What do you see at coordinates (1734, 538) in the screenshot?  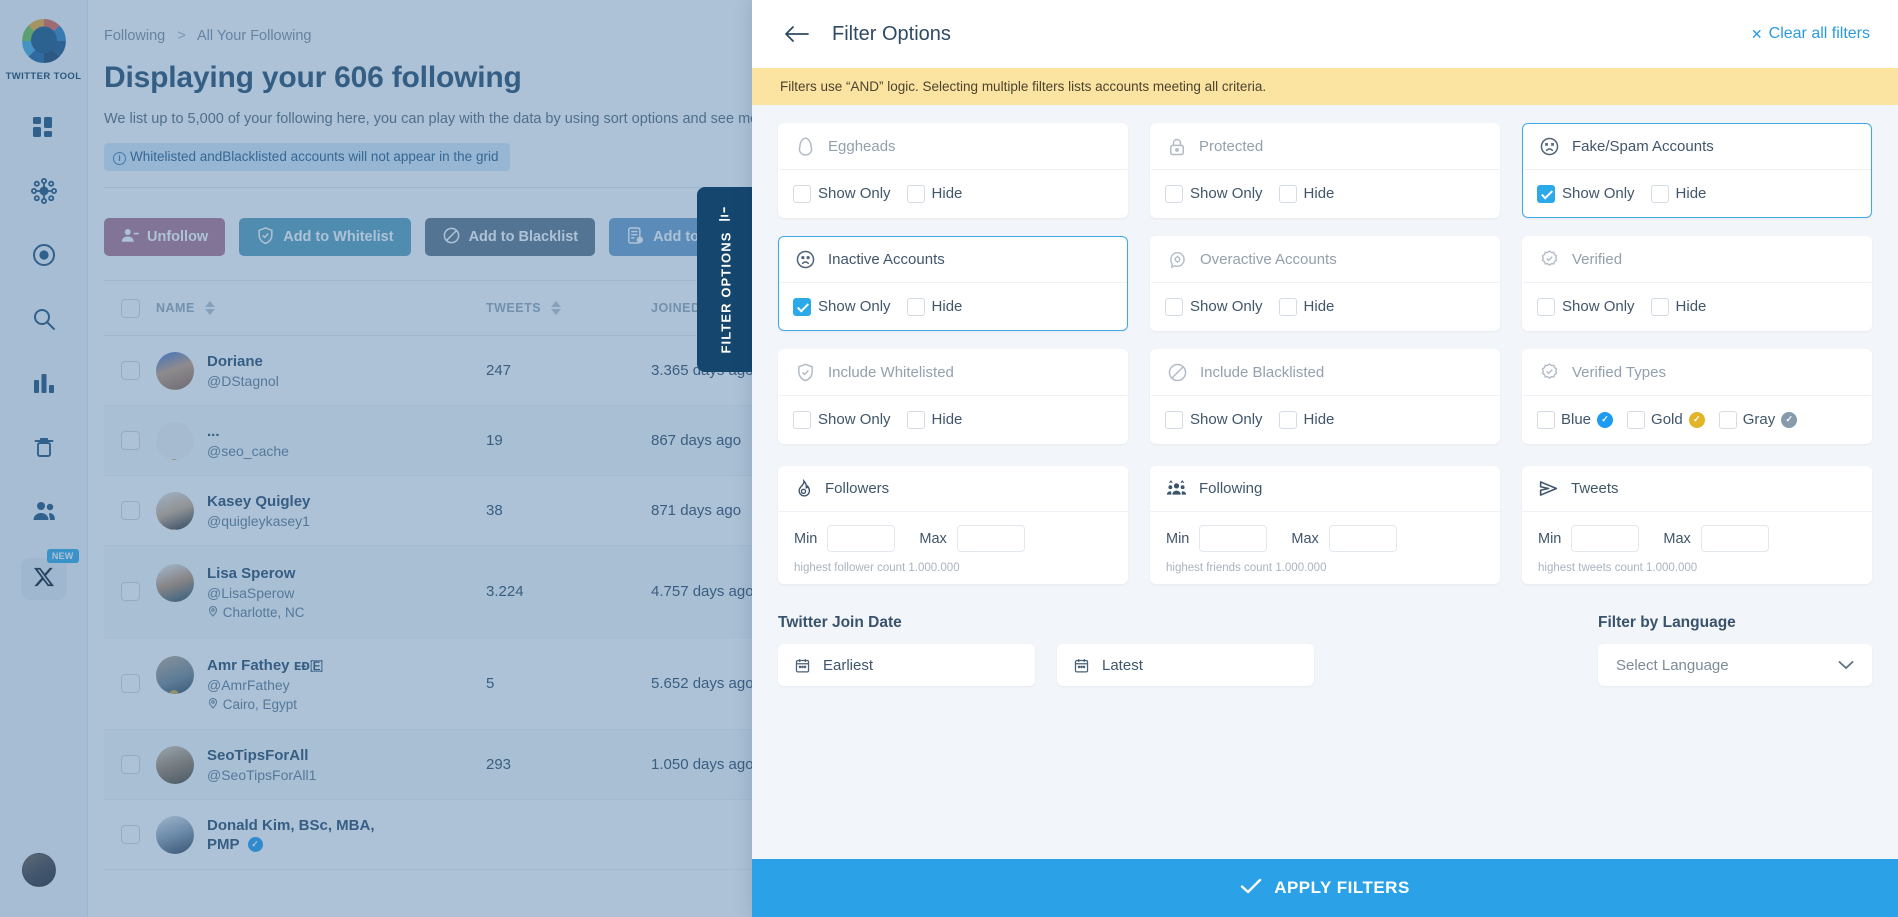 I see `tweets-max-input` at bounding box center [1734, 538].